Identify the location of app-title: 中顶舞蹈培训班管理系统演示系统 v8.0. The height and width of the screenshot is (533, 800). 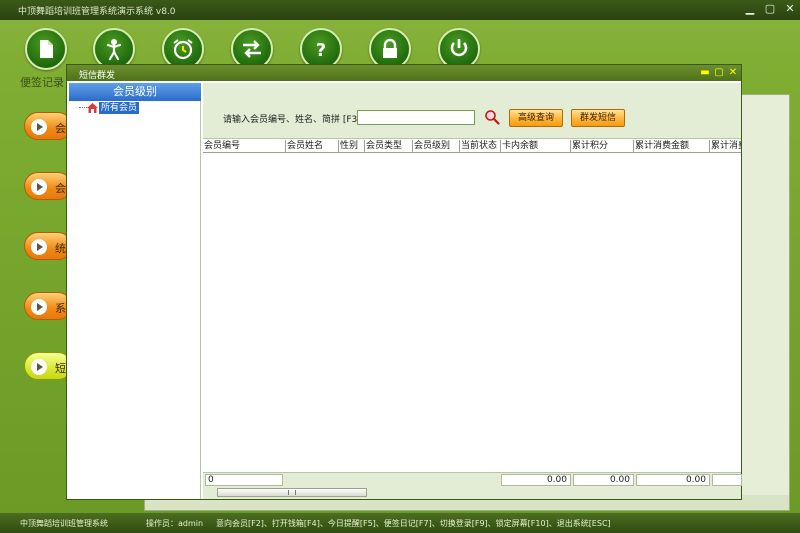
(97, 12).